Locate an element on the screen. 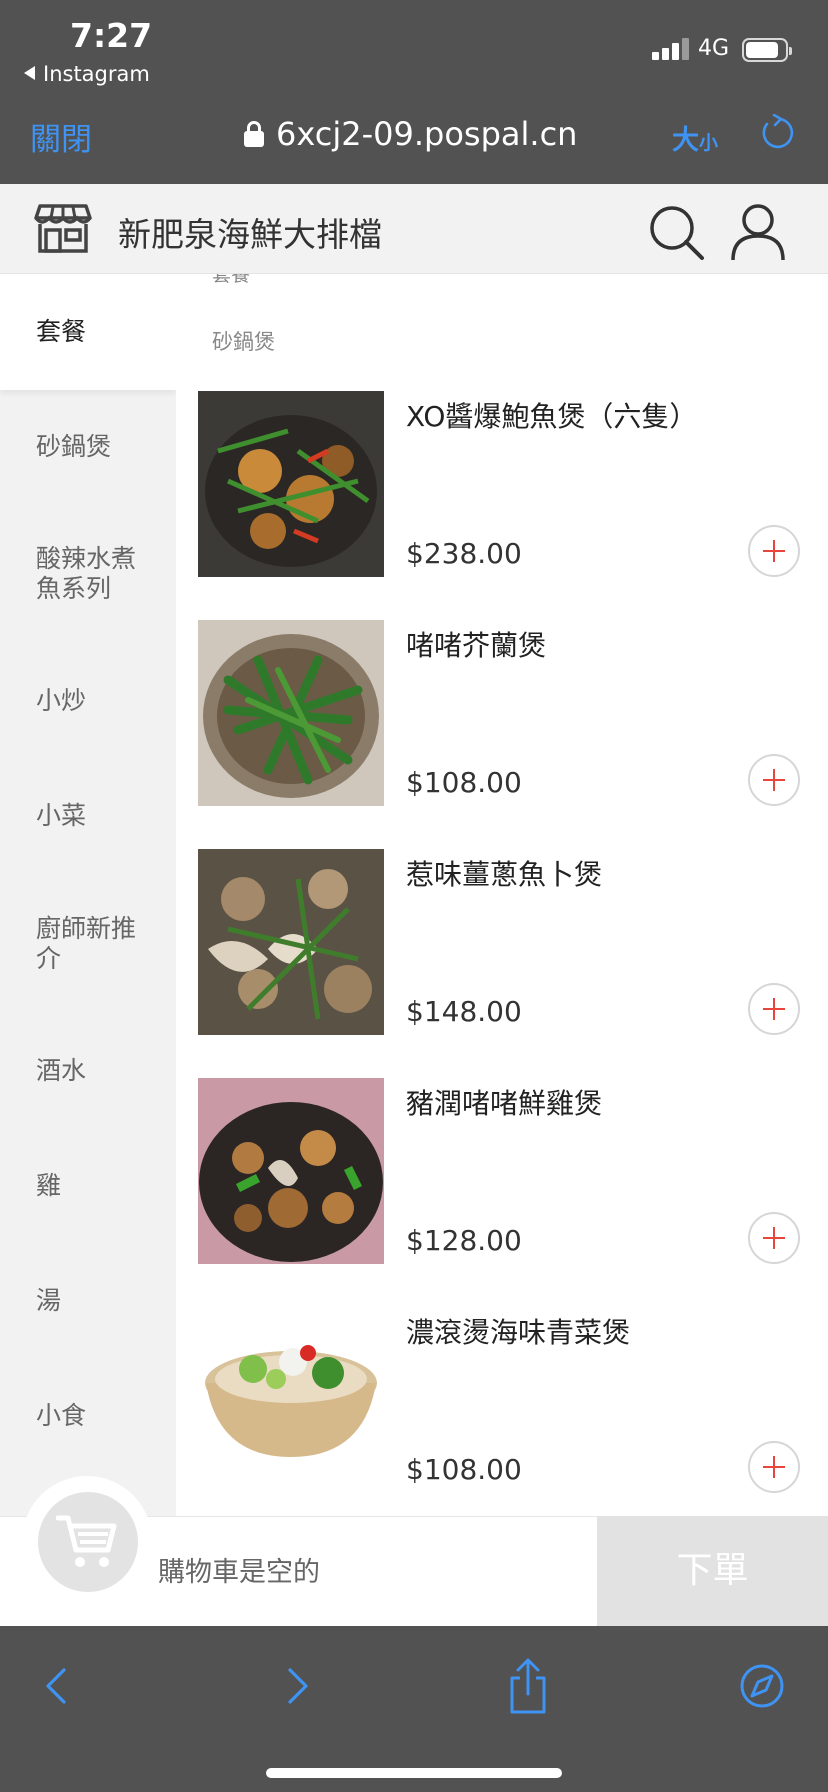 Image resolution: width=828 pixels, height=1792 pixels. search-button is located at coordinates (677, 233).